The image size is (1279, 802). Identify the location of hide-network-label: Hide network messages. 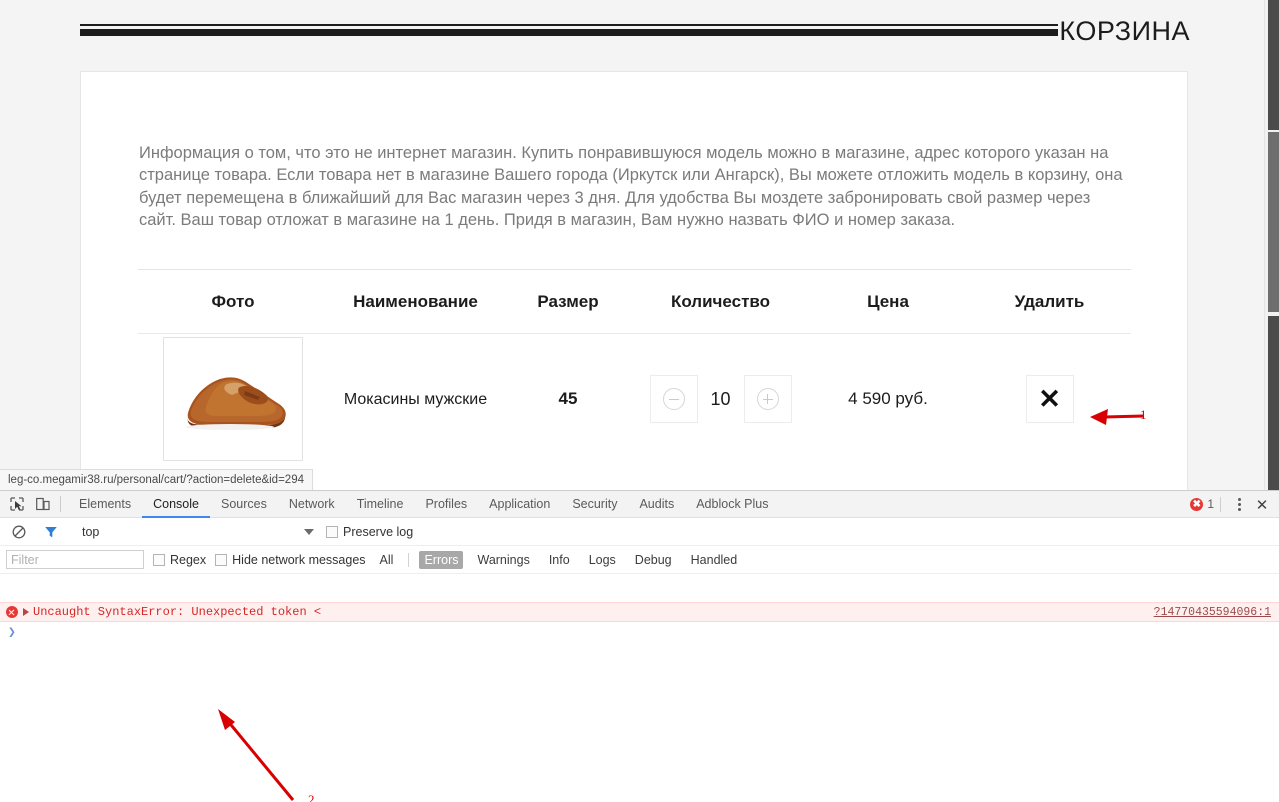
(299, 559).